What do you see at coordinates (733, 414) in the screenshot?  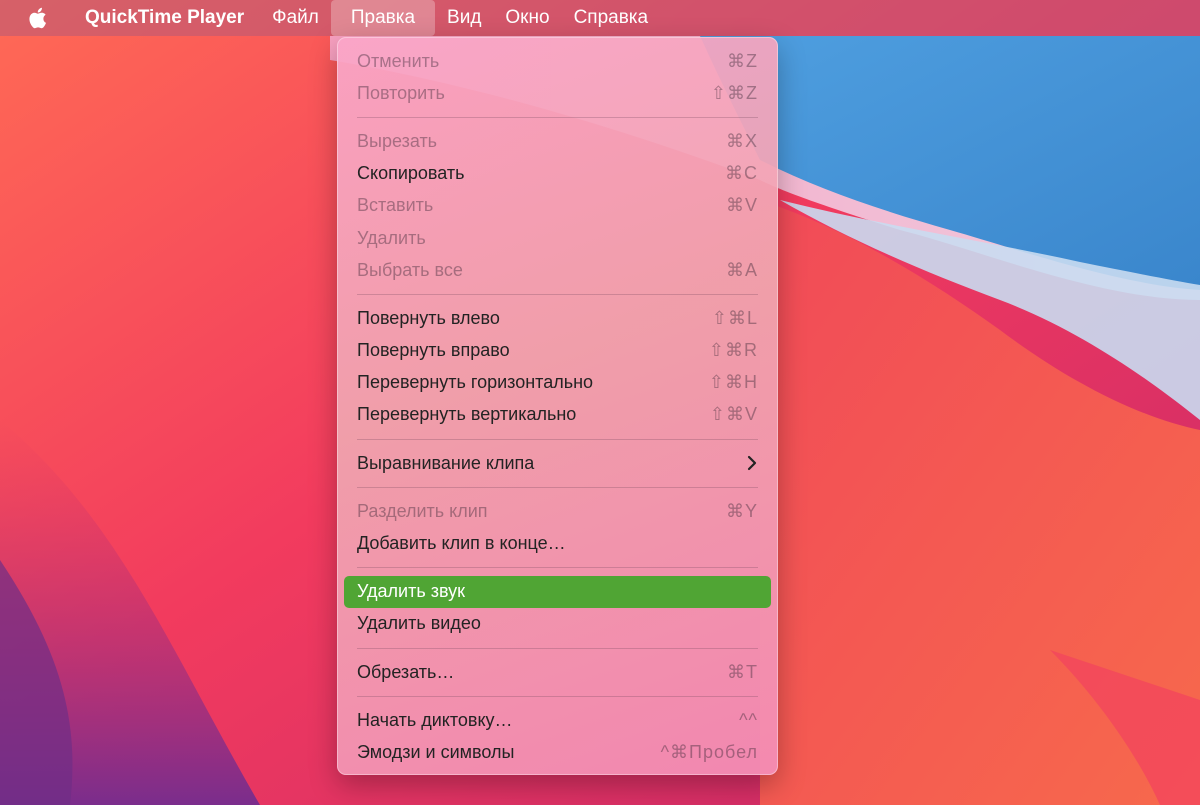 I see `shortcut-label: ⇧⌘V` at bounding box center [733, 414].